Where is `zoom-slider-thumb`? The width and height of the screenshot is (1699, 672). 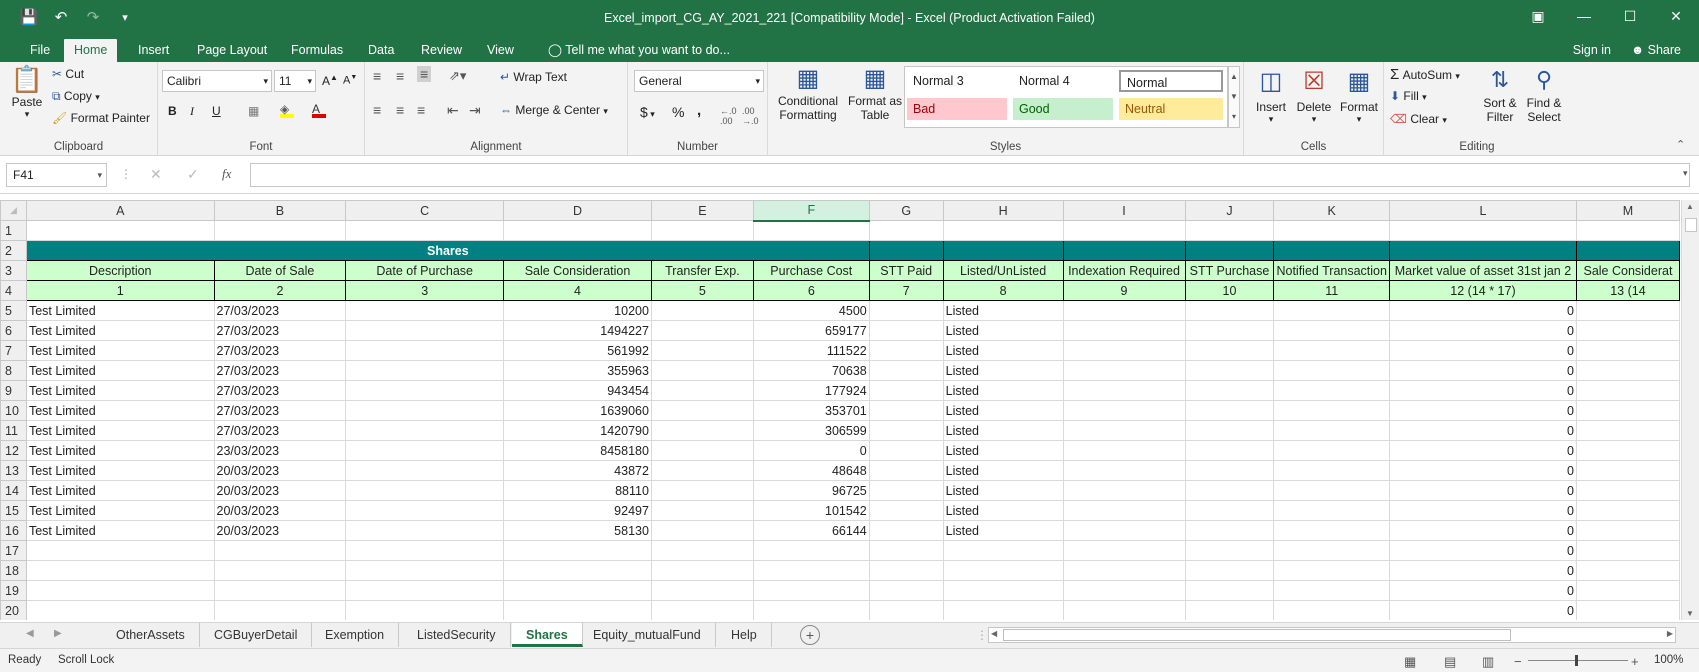 zoom-slider-thumb is located at coordinates (1576, 660).